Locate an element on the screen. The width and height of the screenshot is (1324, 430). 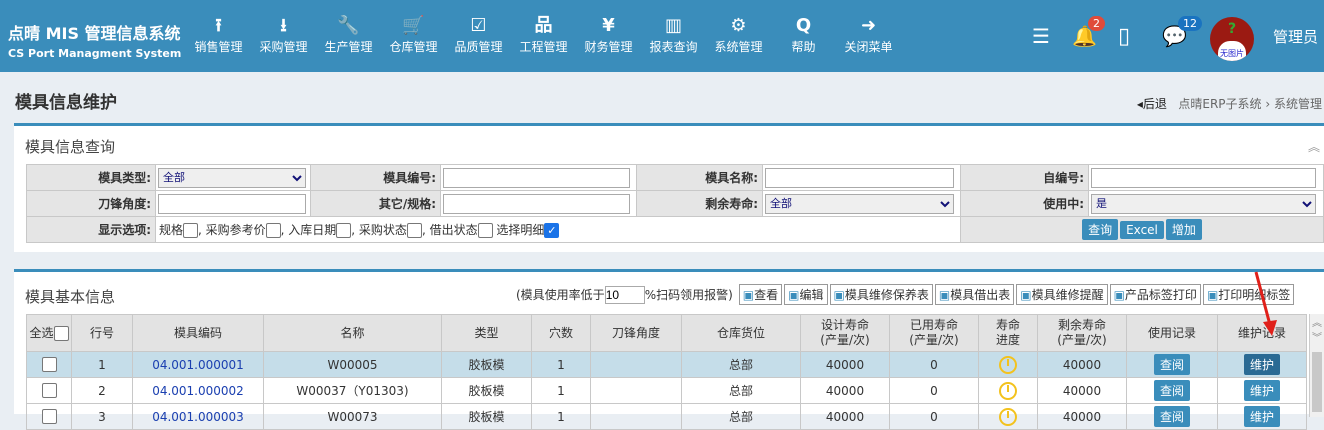
nav-item: ☑ 品质管理 is located at coordinates (478, 34).